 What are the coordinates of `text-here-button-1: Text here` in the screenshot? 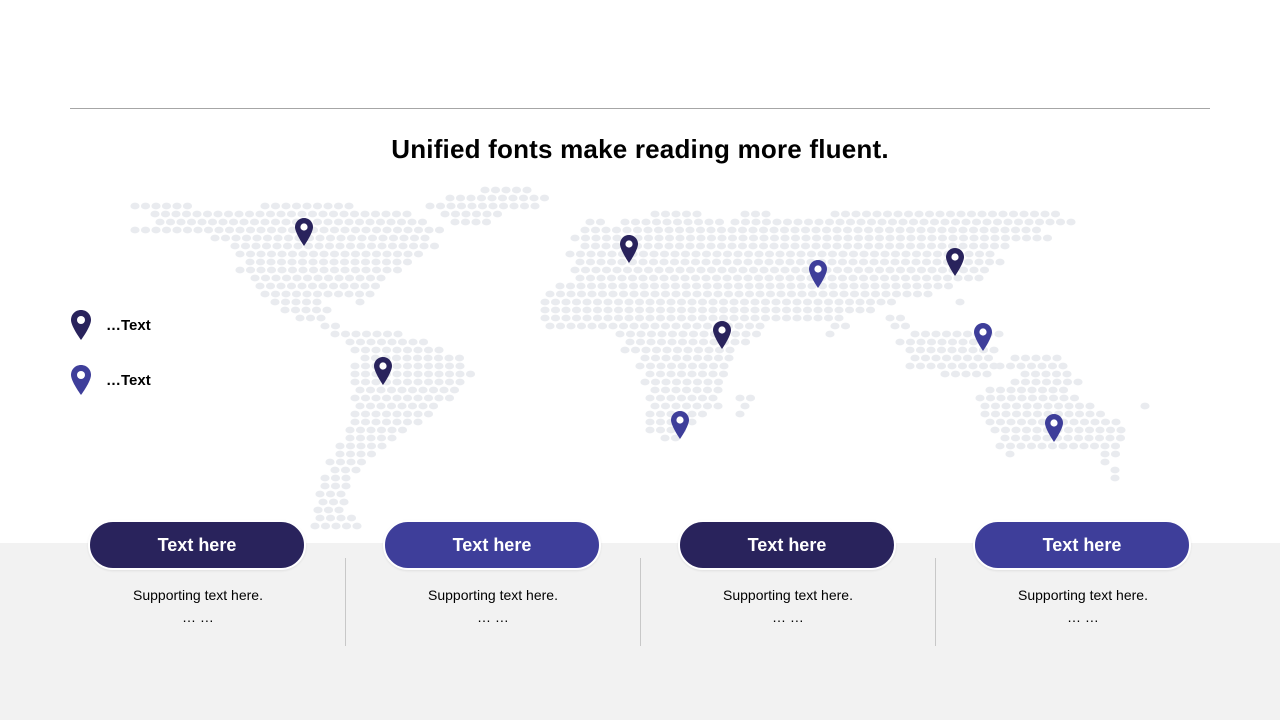 It's located at (197, 545).